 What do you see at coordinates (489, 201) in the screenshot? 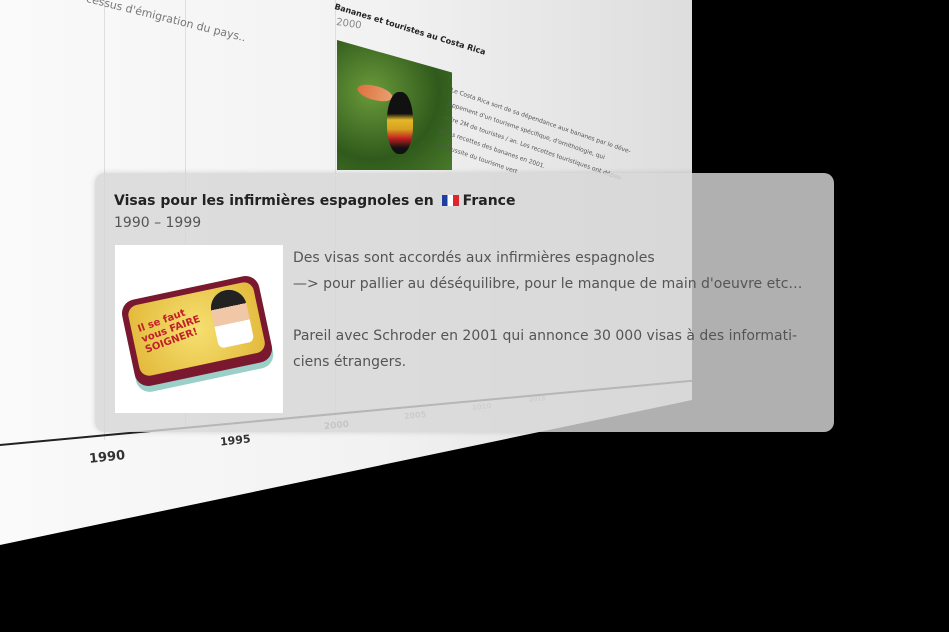
I see `card-country: France` at bounding box center [489, 201].